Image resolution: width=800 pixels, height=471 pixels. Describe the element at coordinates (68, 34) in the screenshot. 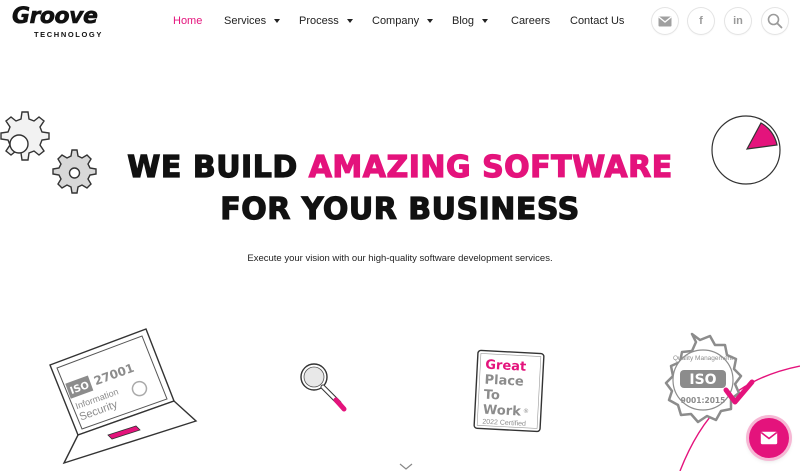

I see `logo-tagline: TECHNOLOGY` at that location.